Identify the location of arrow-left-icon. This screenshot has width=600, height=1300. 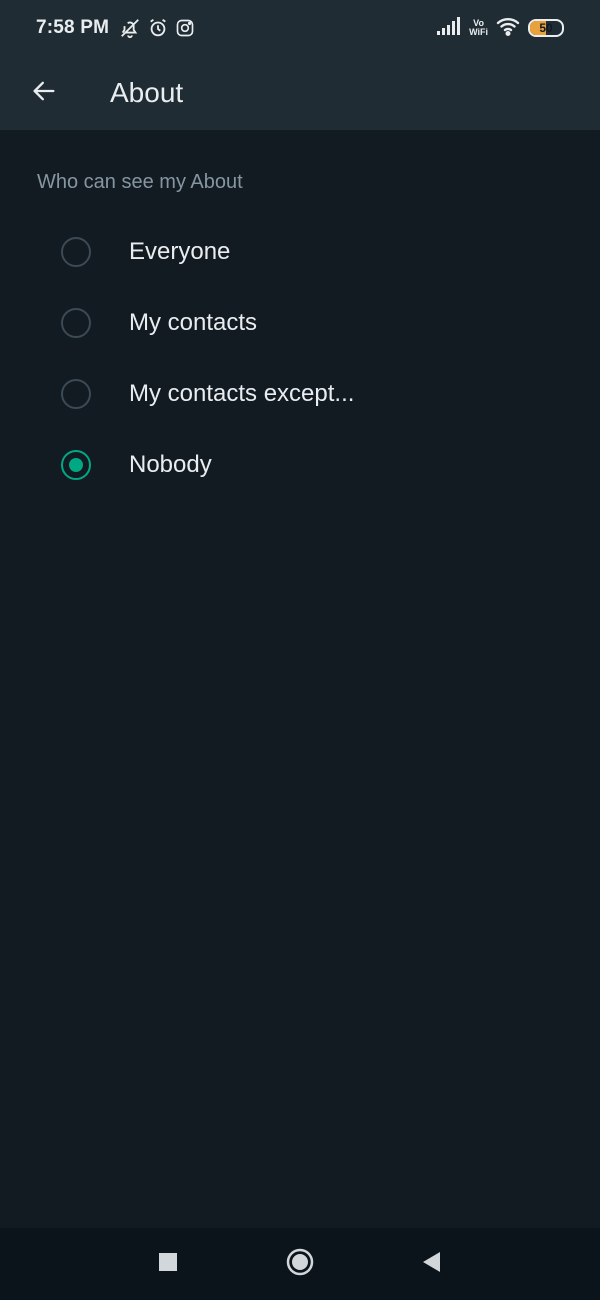
(44, 93).